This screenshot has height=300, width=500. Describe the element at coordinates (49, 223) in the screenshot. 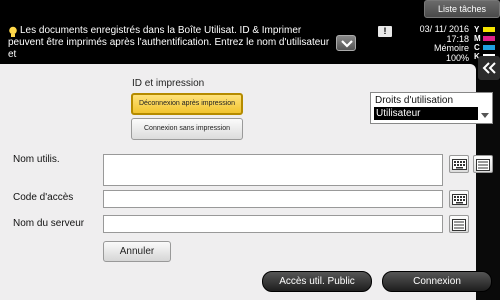

I see `server-label: Nom du serveur` at that location.